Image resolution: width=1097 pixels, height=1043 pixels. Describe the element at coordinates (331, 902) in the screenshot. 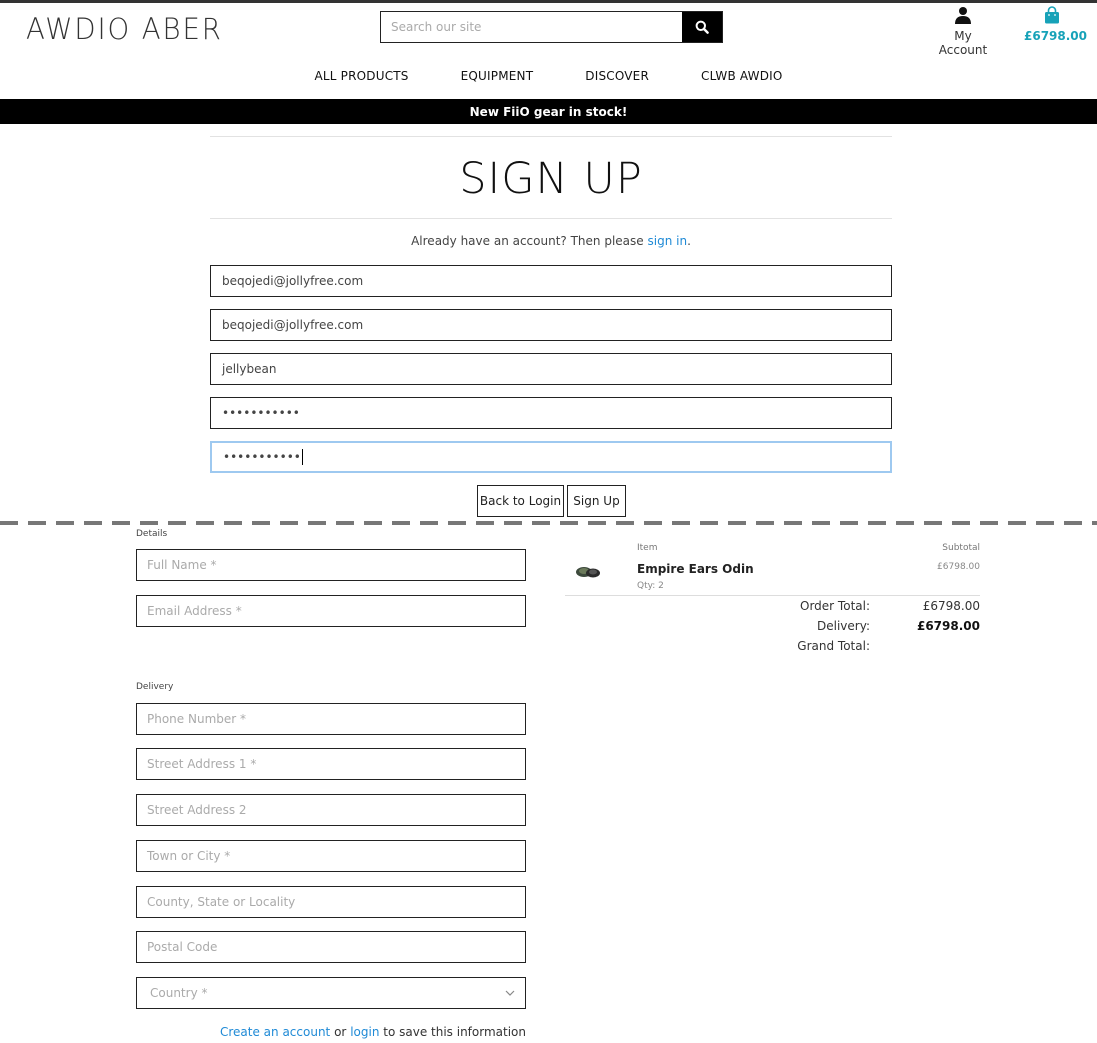

I see `county-field: County, State or Locality` at that location.